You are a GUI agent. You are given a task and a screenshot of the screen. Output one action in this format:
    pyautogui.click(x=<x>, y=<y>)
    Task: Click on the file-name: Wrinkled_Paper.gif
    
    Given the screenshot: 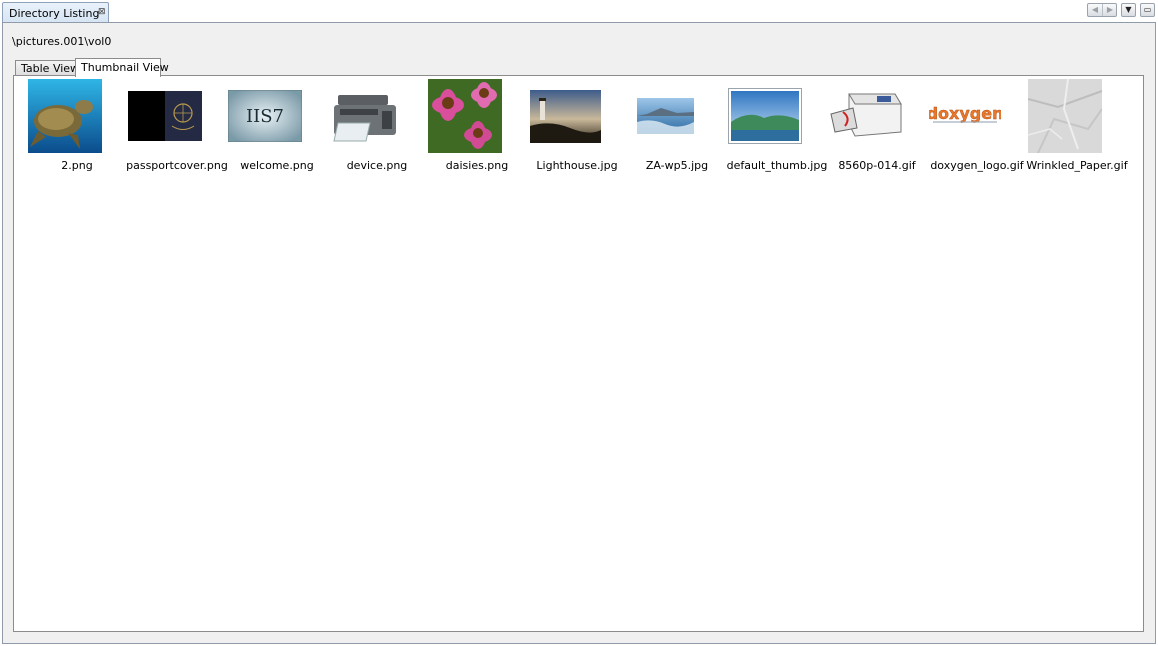 What is the action you would take?
    pyautogui.click(x=1077, y=165)
    